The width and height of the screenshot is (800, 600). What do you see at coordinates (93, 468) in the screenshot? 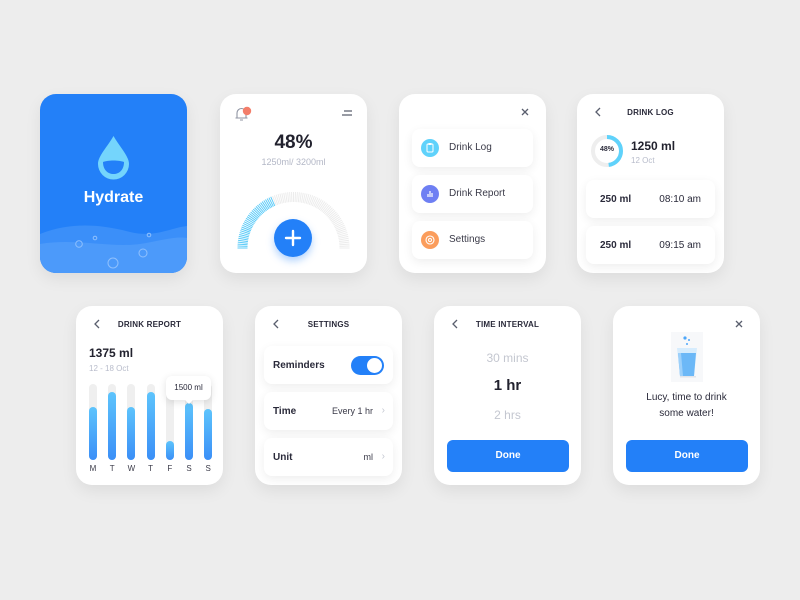
I see `day-label: M` at bounding box center [93, 468].